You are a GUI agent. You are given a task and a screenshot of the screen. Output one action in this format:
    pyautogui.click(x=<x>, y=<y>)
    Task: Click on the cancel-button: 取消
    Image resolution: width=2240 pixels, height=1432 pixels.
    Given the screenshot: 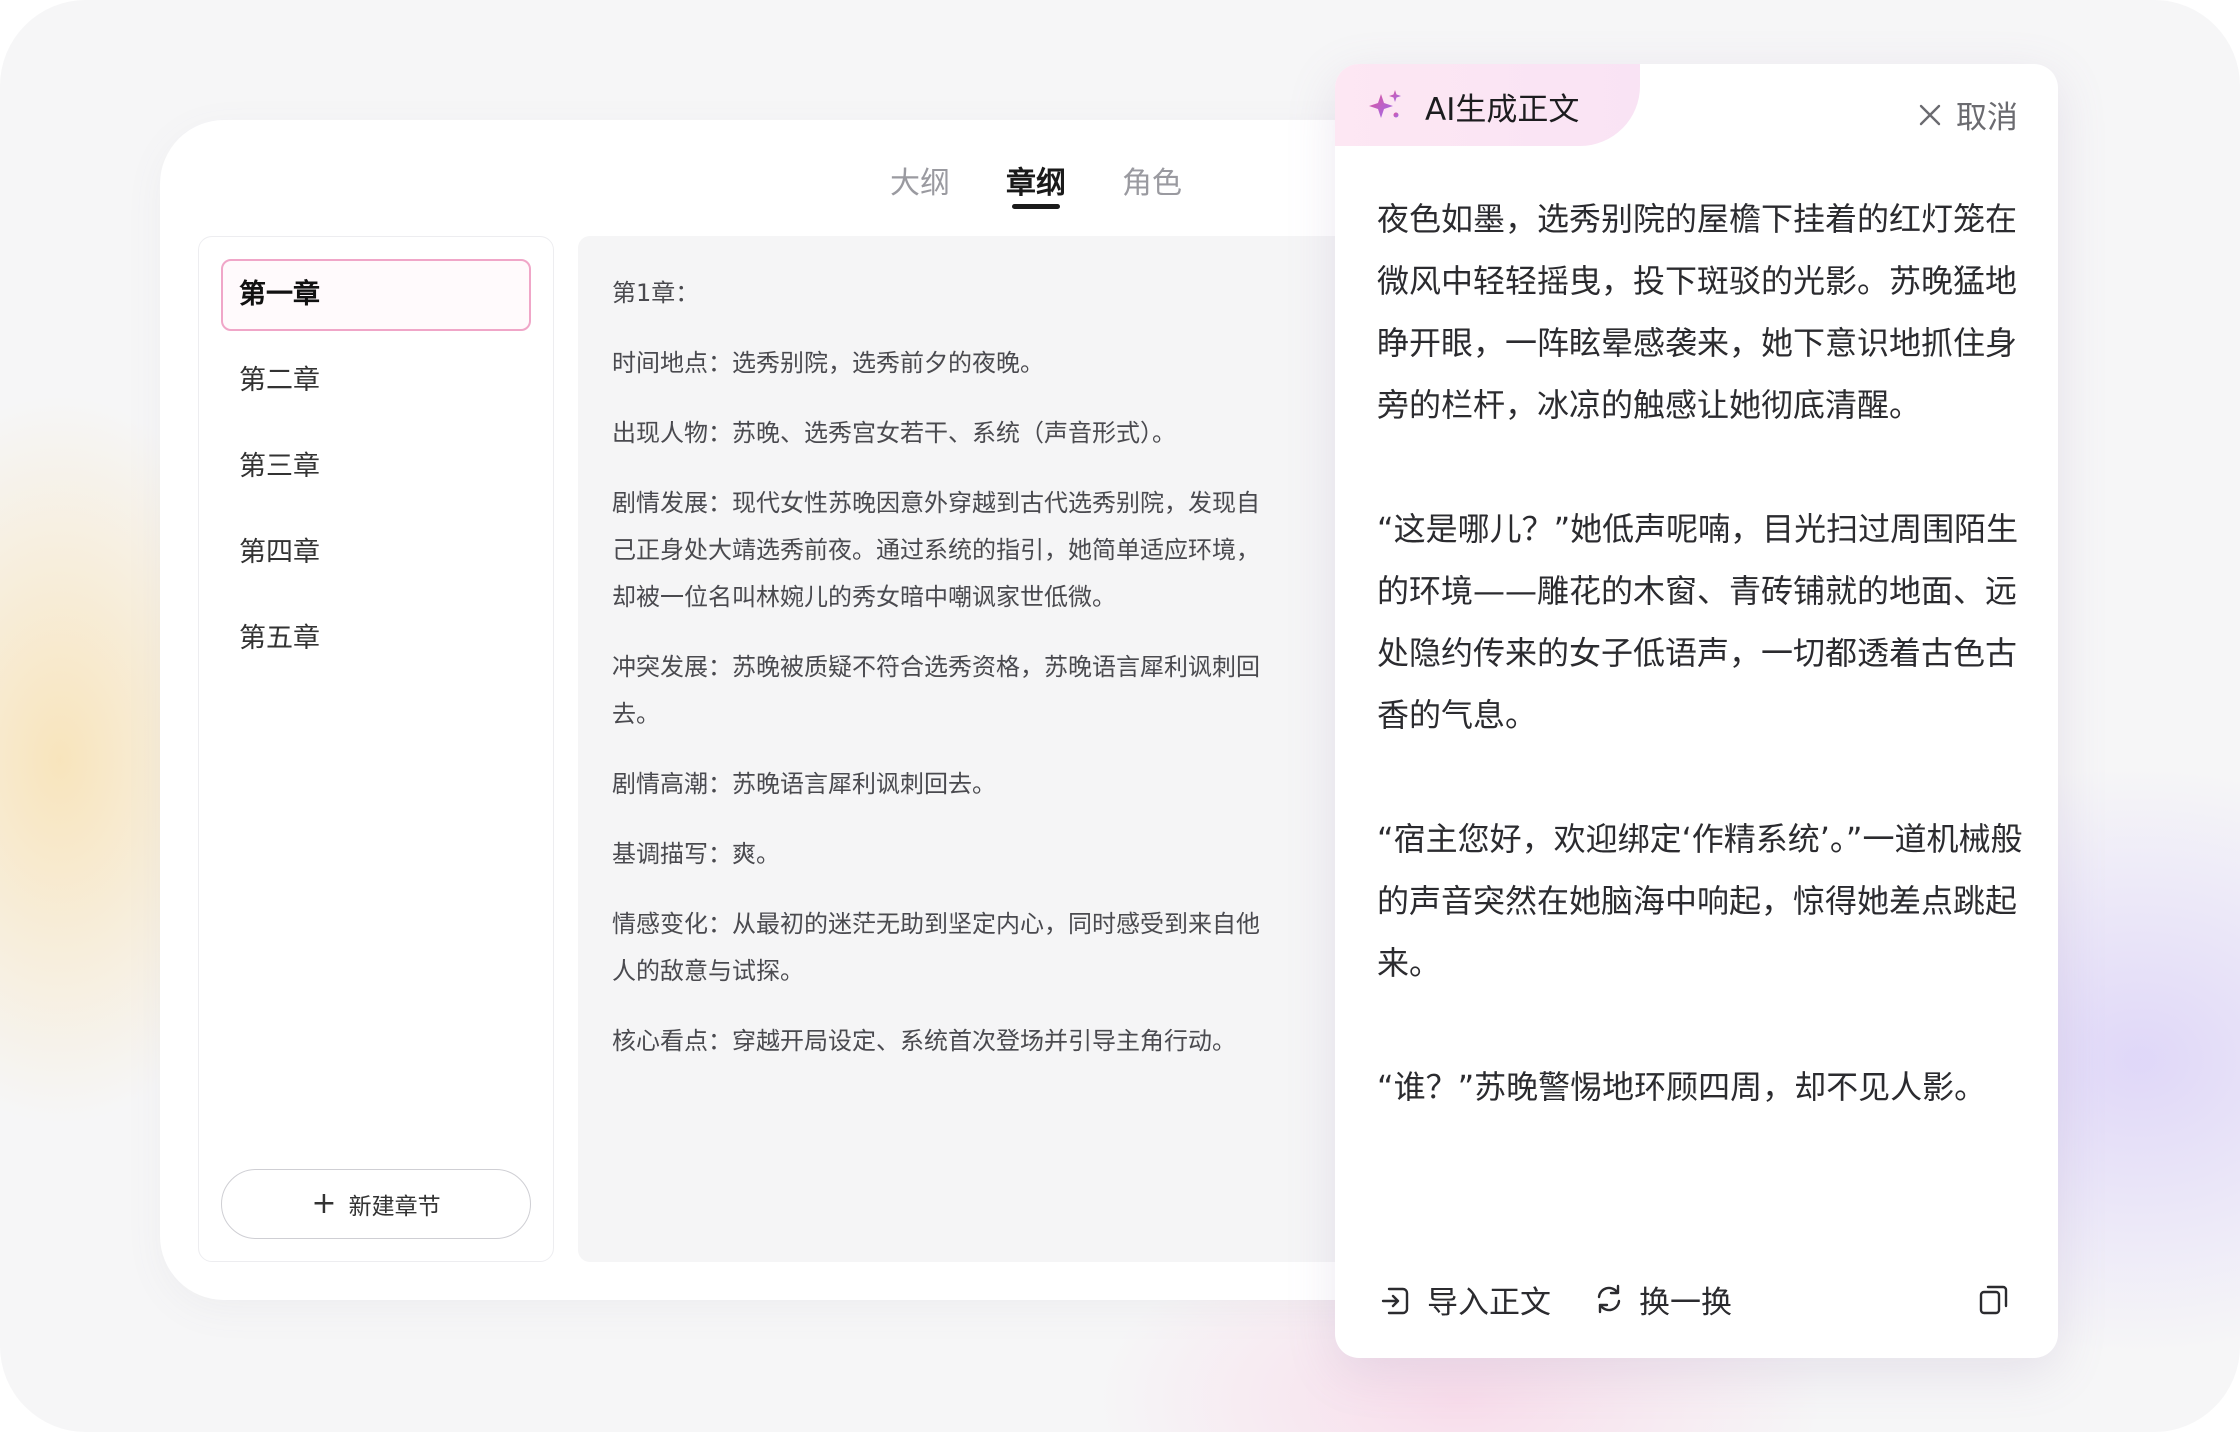 What is the action you would take?
    pyautogui.click(x=1968, y=114)
    